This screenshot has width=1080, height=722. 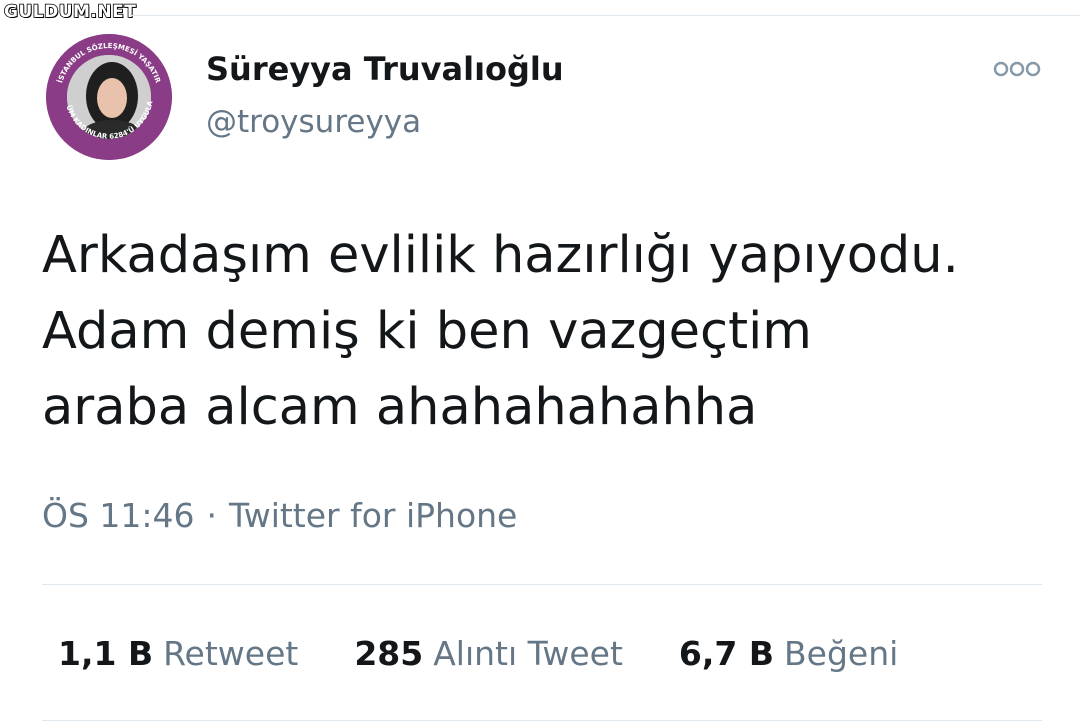 I want to click on tweet-time: ÖS 11:46, so click(x=118, y=515).